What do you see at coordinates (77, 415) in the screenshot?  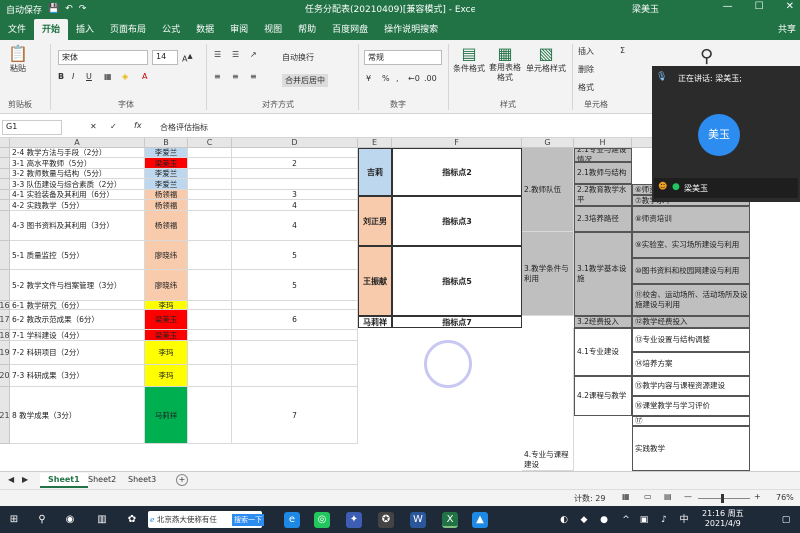 I see `cell-a: 8 教学成果（3分）` at bounding box center [77, 415].